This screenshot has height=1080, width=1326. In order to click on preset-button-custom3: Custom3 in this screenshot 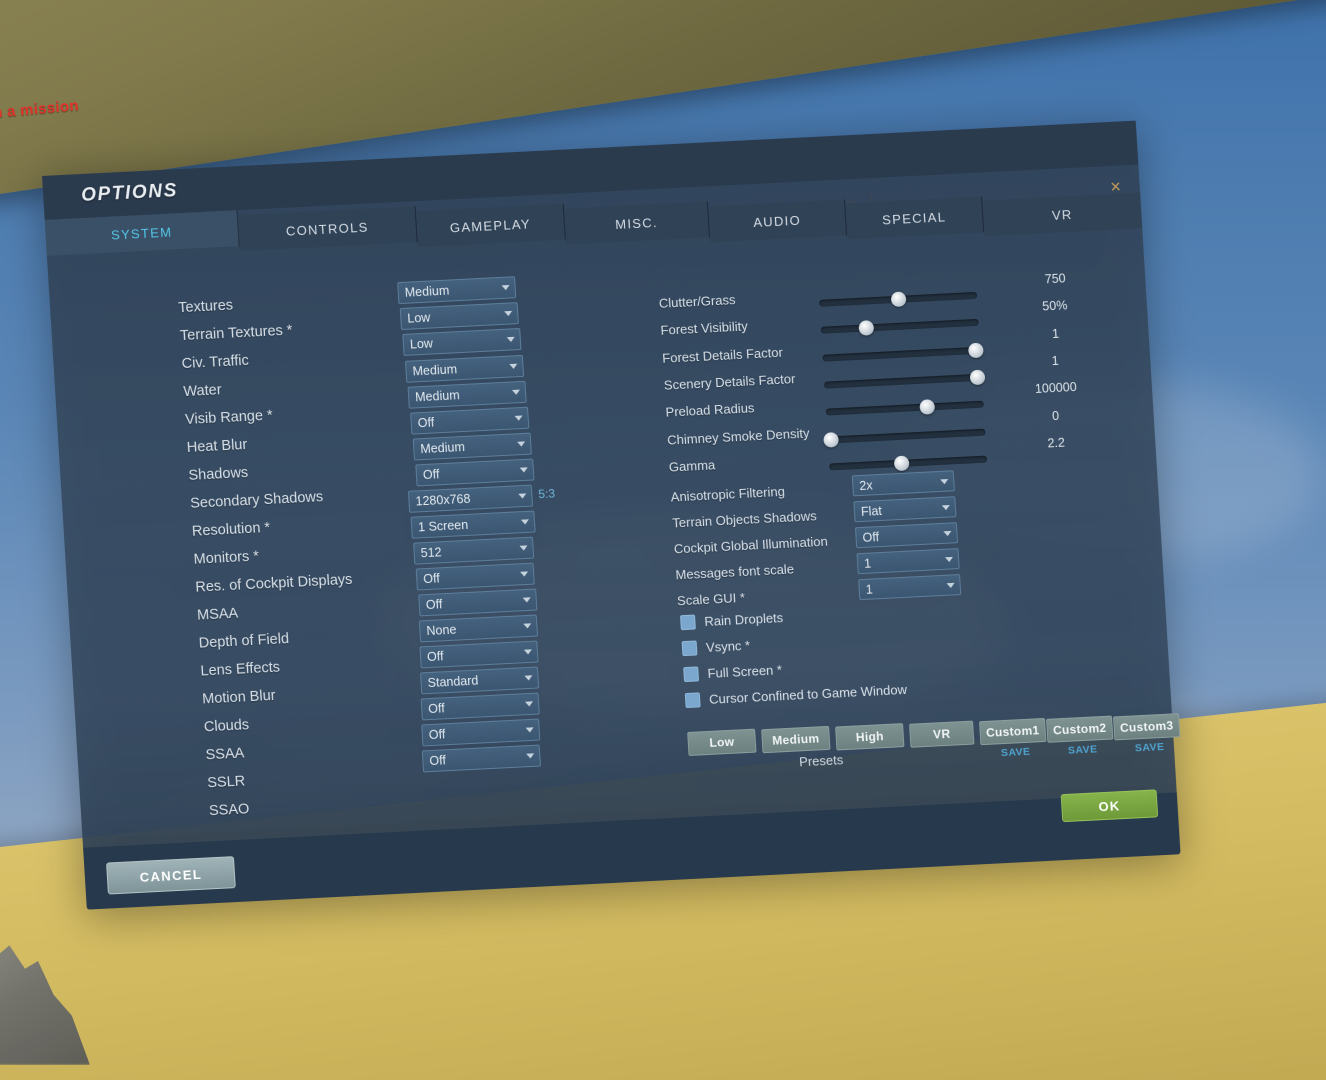, I will do `click(1146, 727)`.